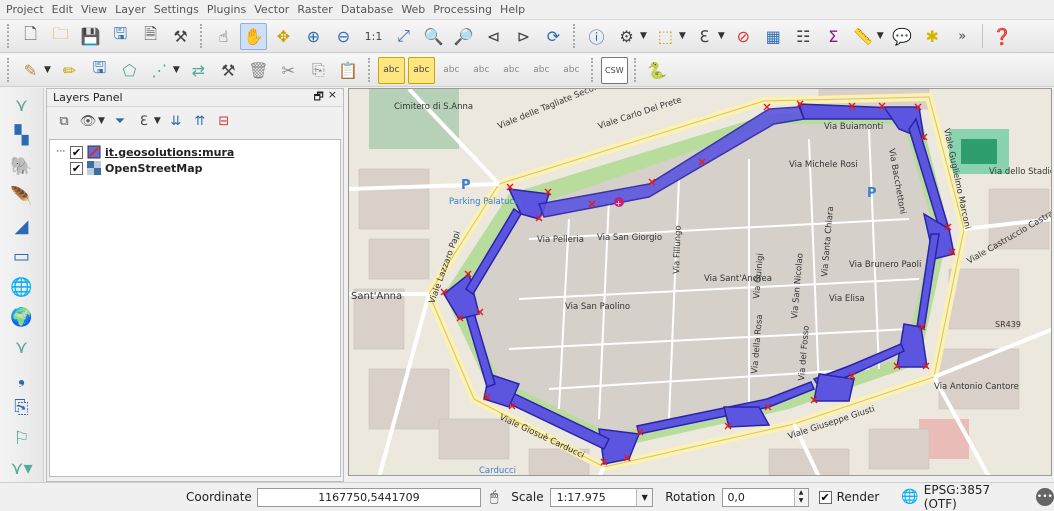 The image size is (1054, 511). Describe the element at coordinates (800, 497) in the screenshot. I see `spin-arrows-icon: ▲ ▼` at that location.